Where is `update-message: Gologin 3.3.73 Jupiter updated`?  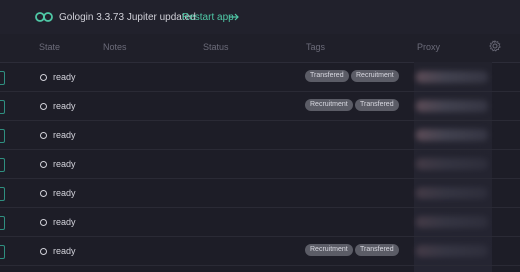 update-message: Gologin 3.3.73 Jupiter updated is located at coordinates (127, 17).